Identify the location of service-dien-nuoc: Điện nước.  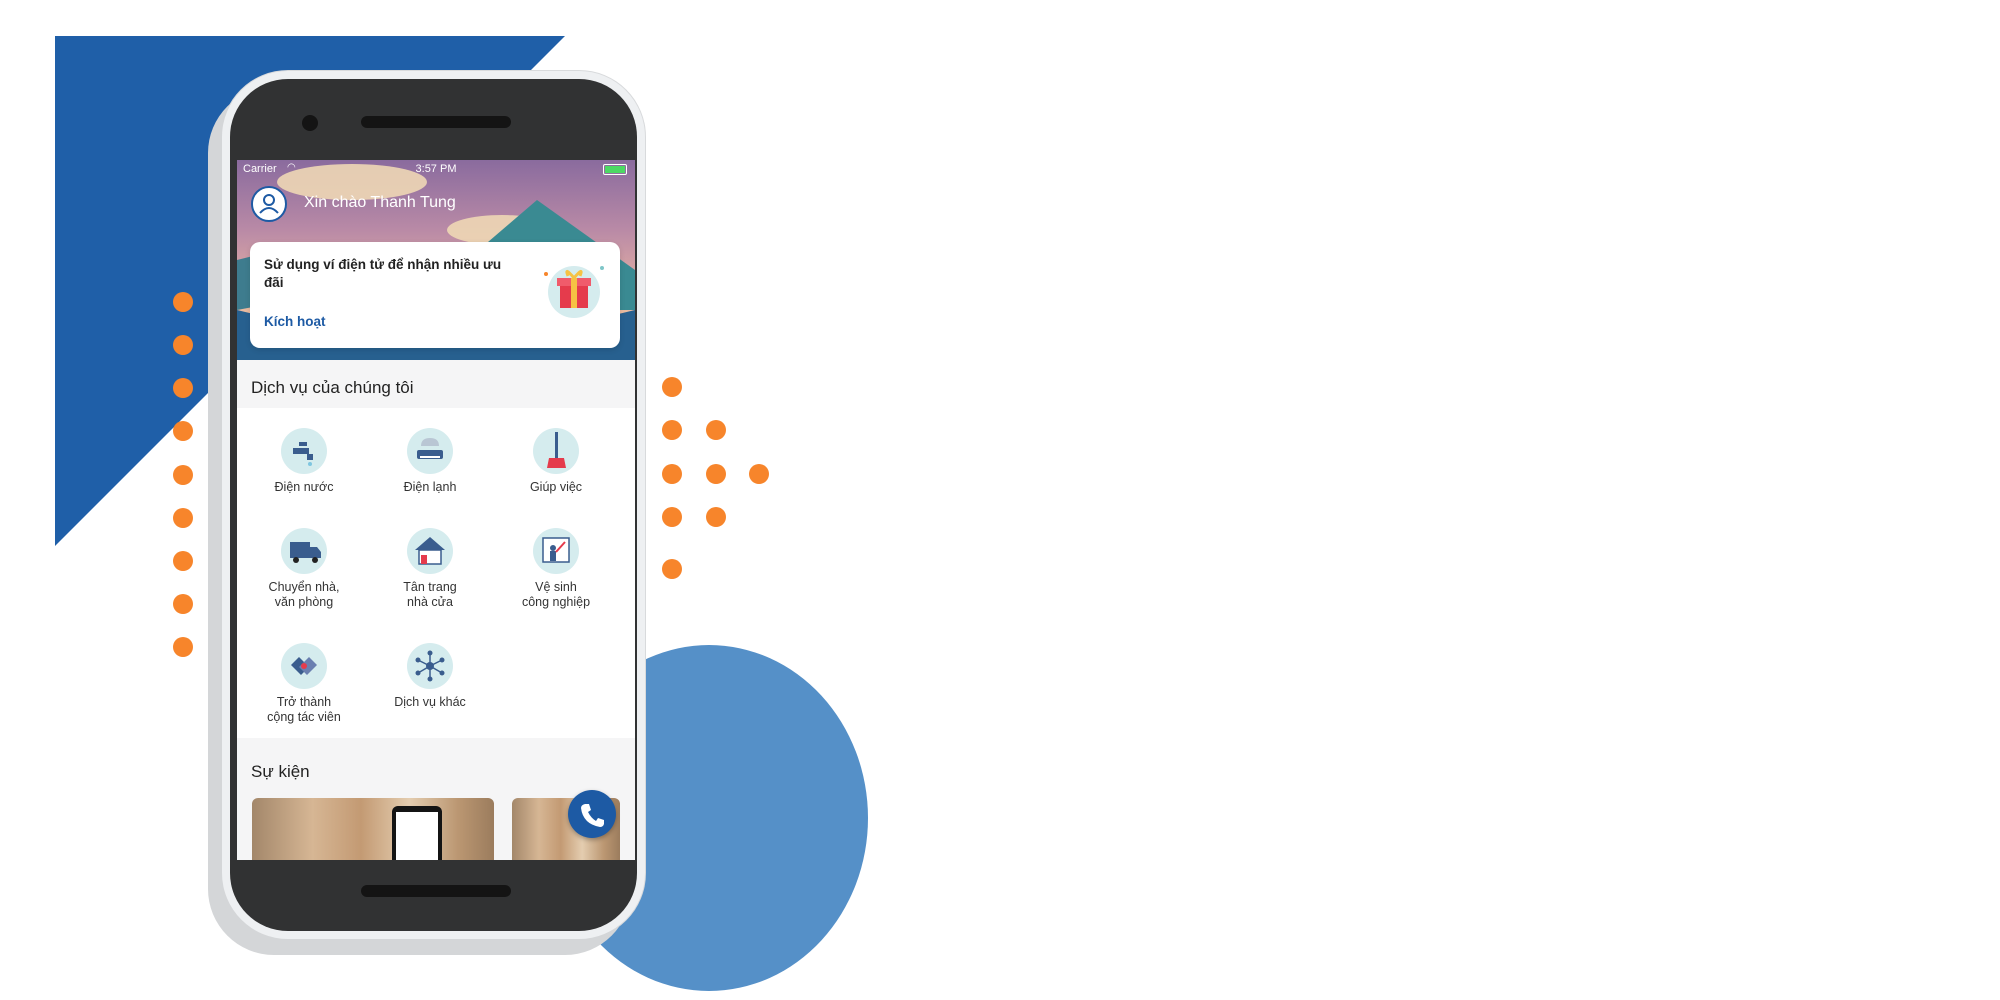
(304, 461).